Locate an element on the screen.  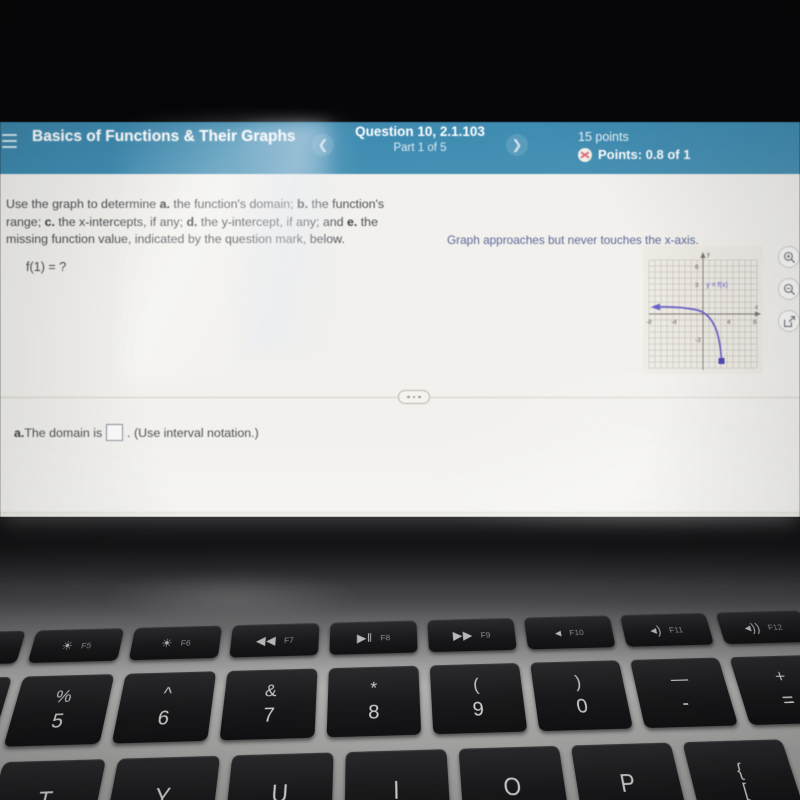
expand-glyph is located at coordinates (789, 321).